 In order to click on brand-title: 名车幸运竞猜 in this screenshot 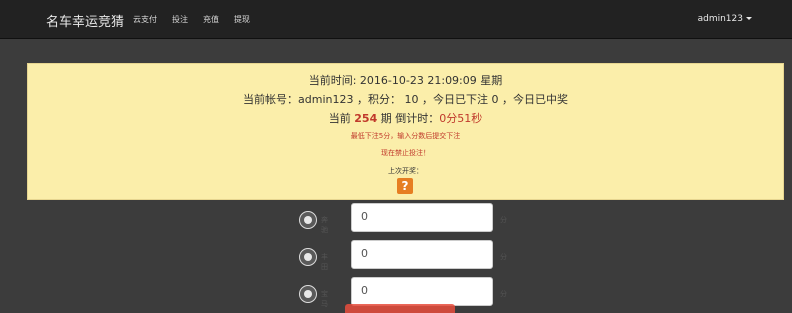, I will do `click(85, 20)`.